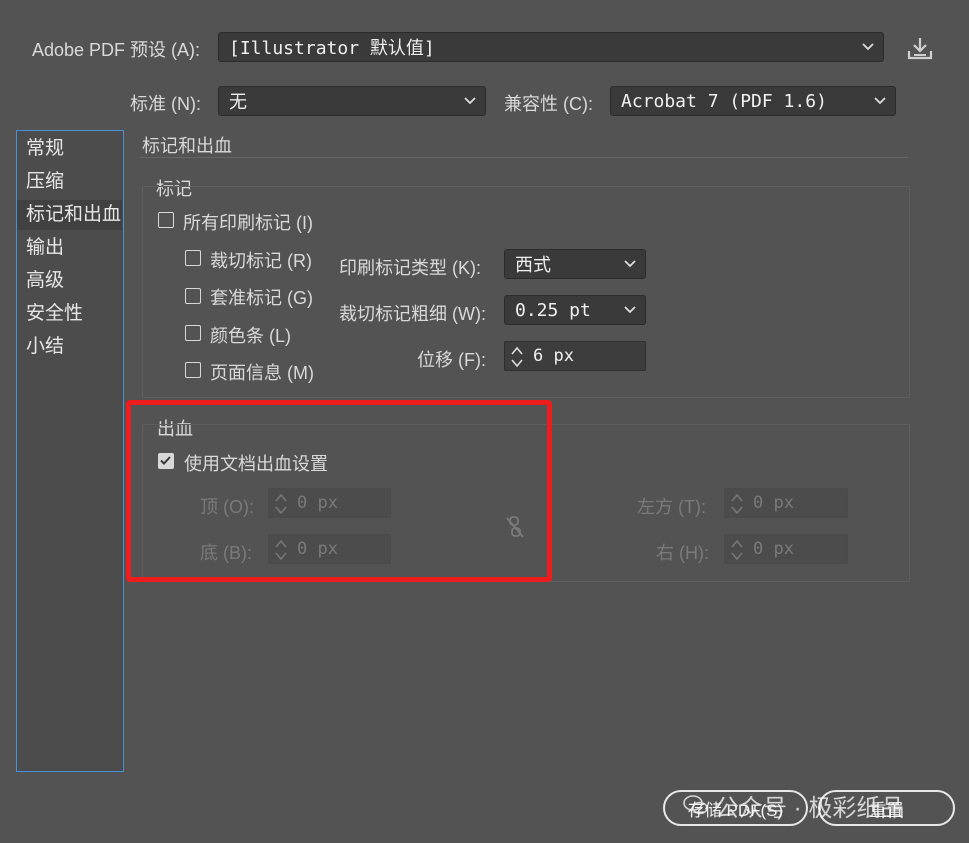 The height and width of the screenshot is (843, 969). What do you see at coordinates (261, 261) in the screenshot?
I see `trim-marks-label: 裁切标记 (R)` at bounding box center [261, 261].